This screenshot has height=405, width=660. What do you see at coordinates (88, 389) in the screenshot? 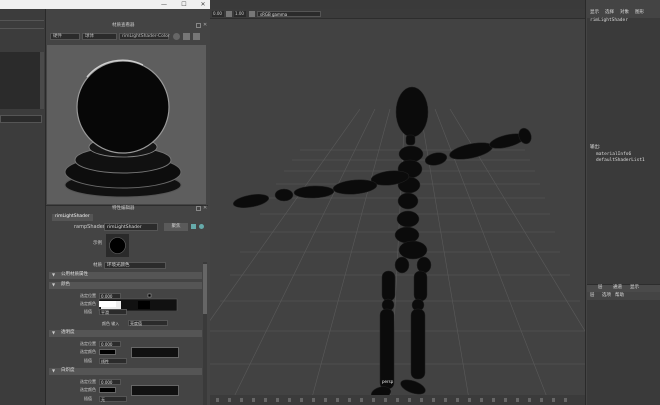
I see `incan-col-label: 选定颜色` at bounding box center [88, 389].